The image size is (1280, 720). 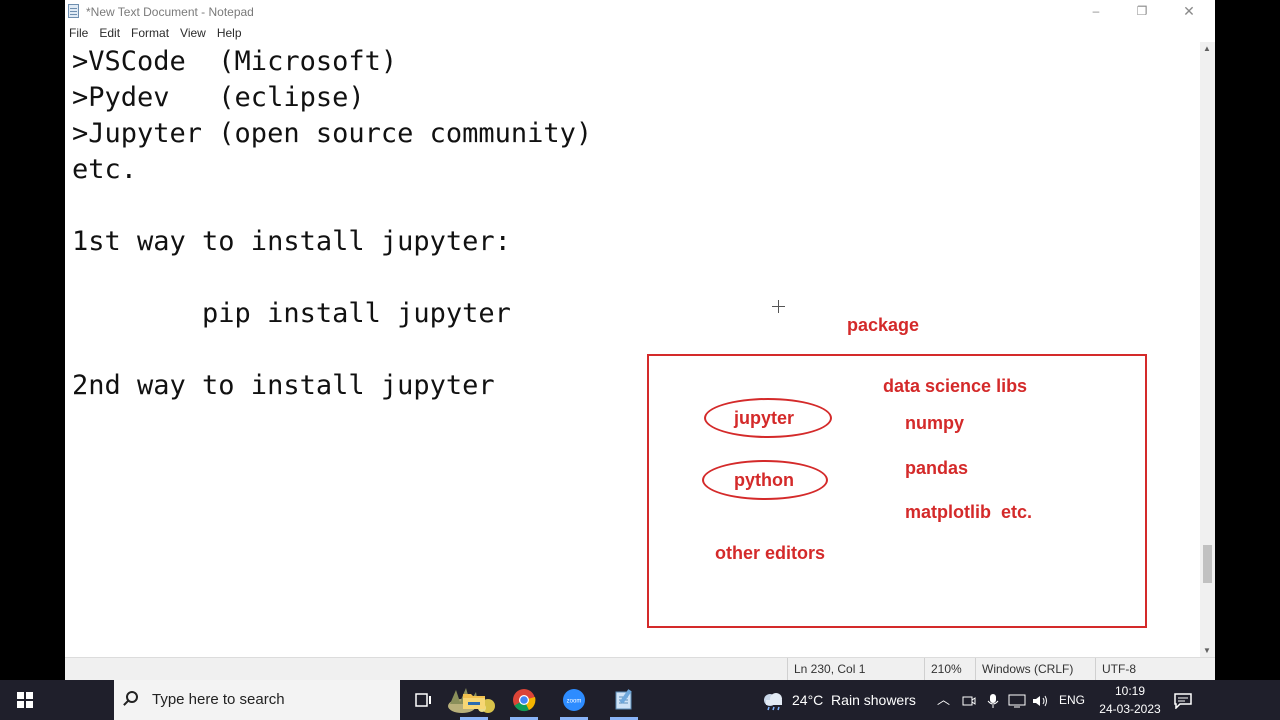 I want to click on status-encoding: UTF-8, so click(x=1155, y=669).